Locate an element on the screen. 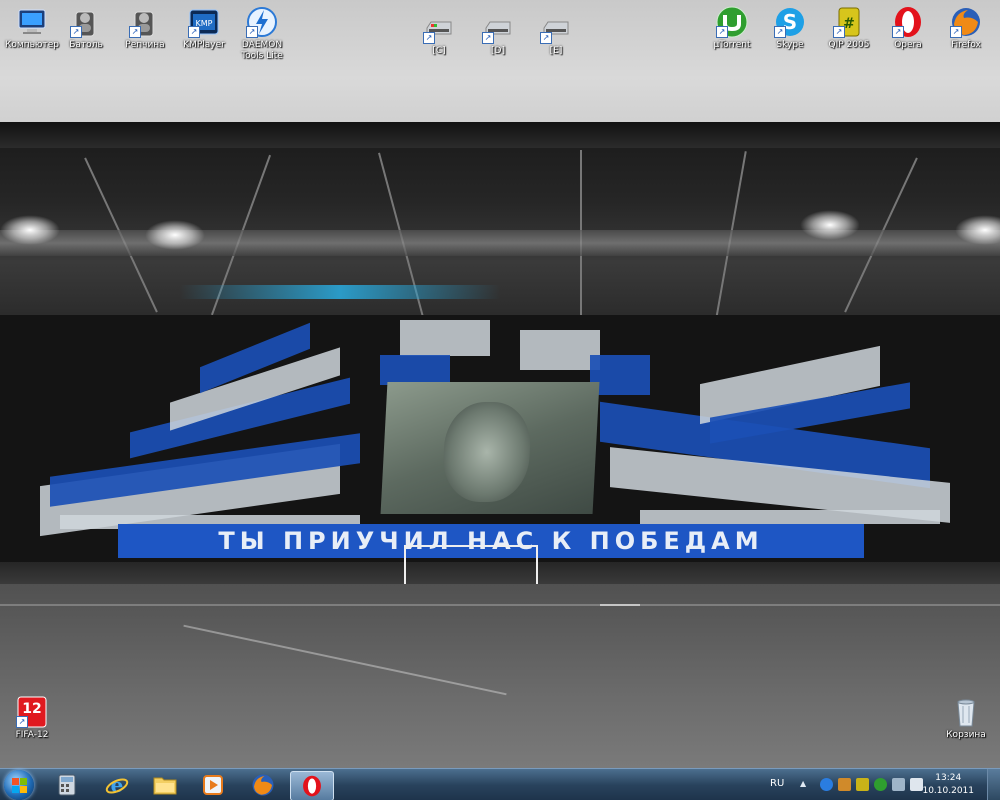 The width and height of the screenshot is (1000, 800). desktop-icon-skype: S ↗ Skype is located at coordinates (790, 27).